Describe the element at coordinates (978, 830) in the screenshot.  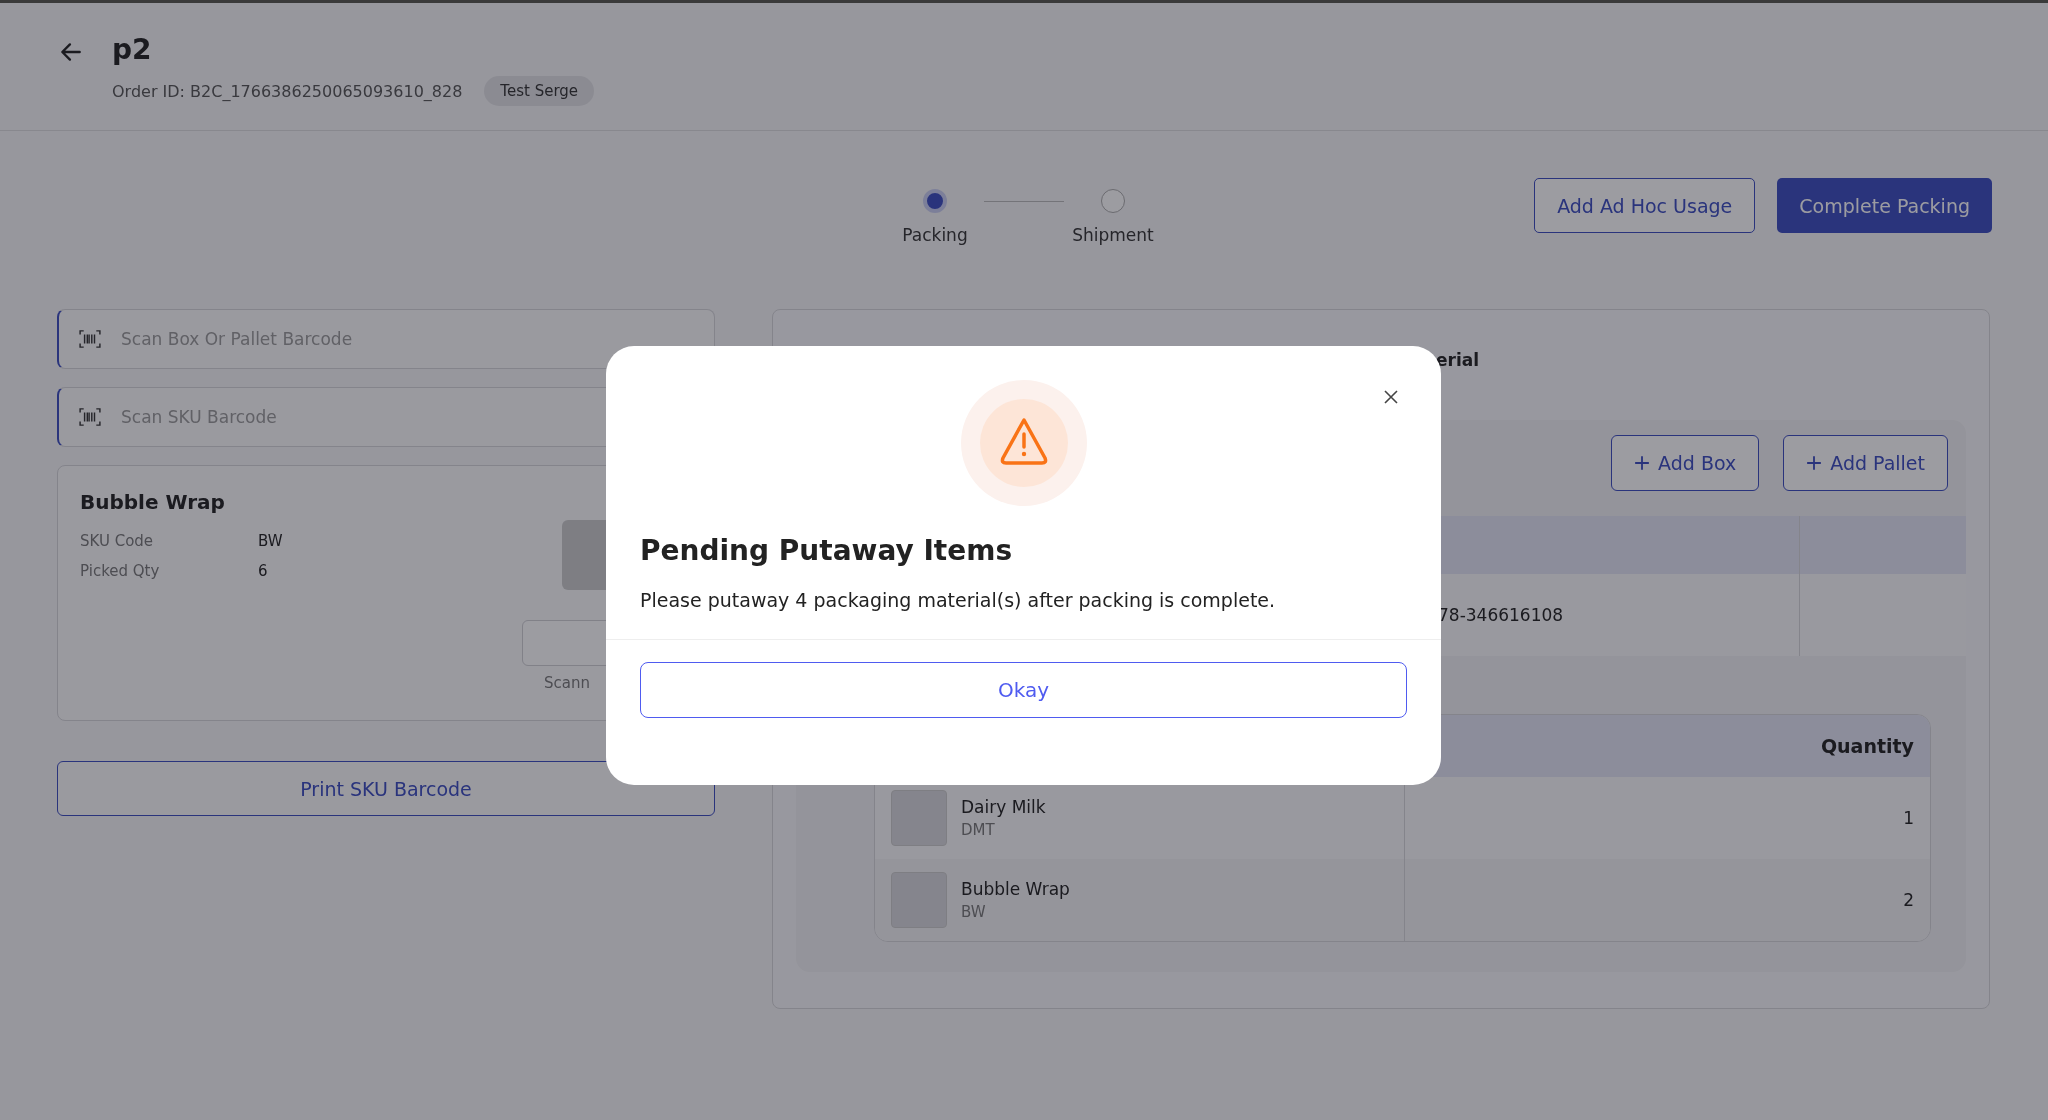
I see `item-sku: DMT` at that location.